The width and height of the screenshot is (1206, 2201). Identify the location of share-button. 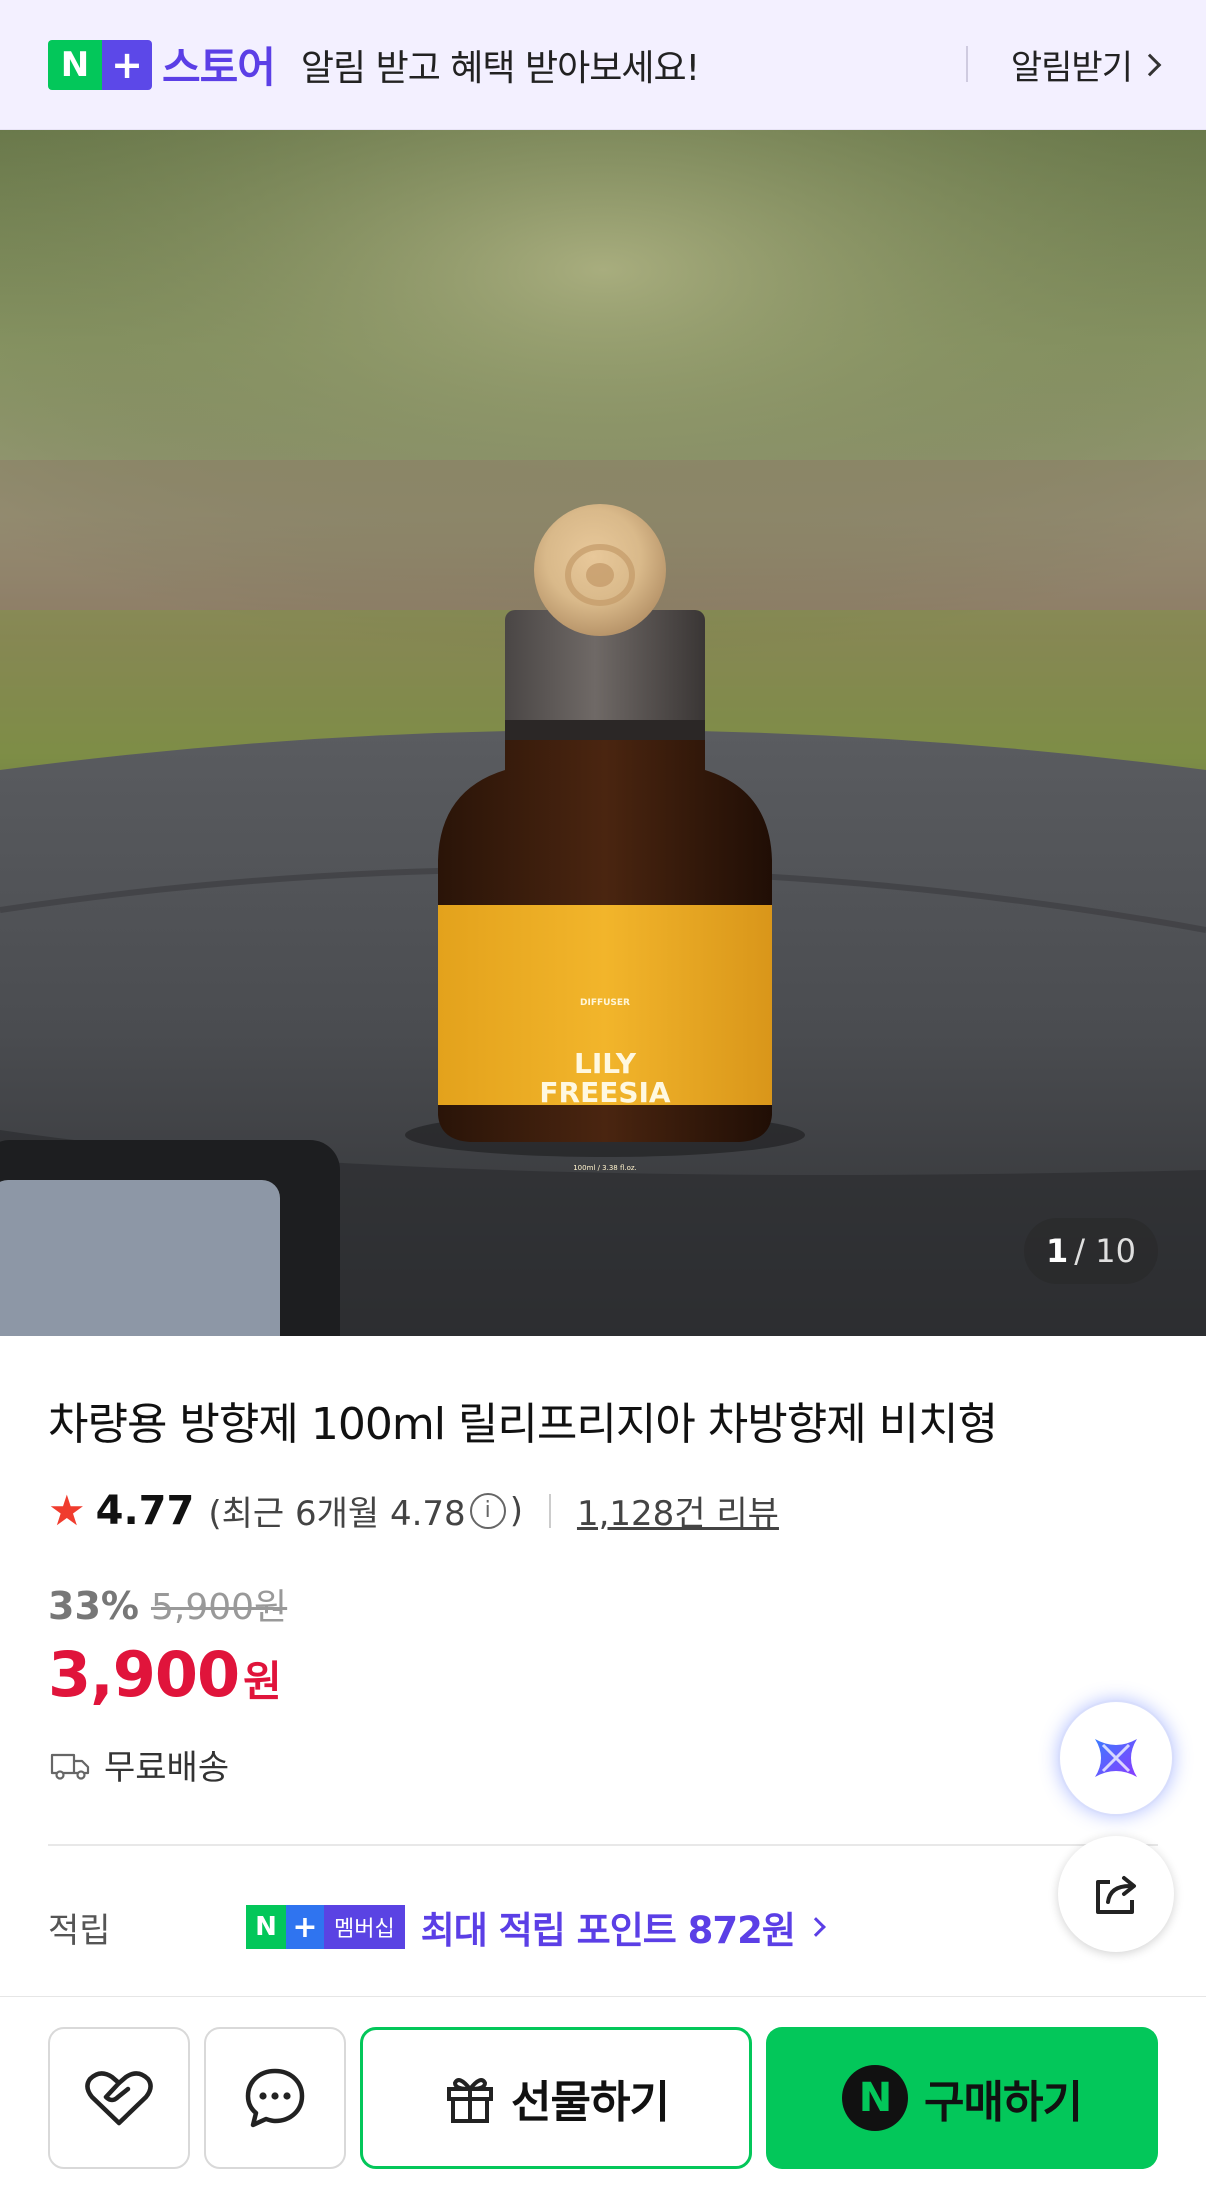
(1116, 1894).